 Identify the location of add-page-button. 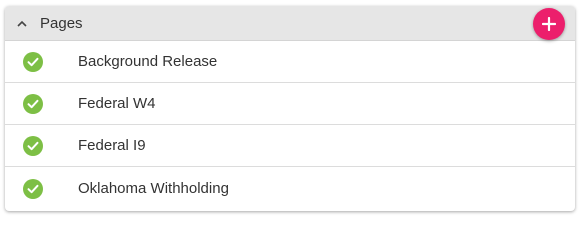
(549, 24).